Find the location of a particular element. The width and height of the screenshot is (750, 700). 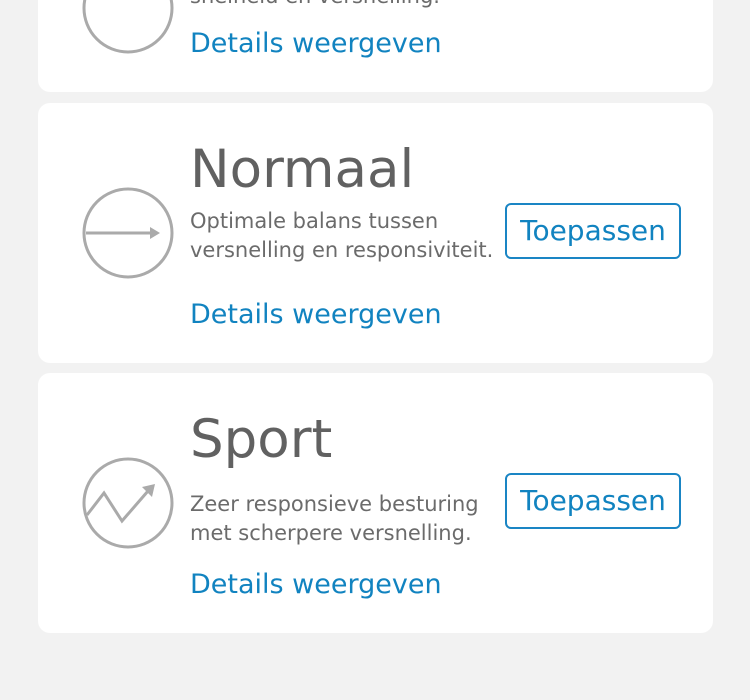

mode-description: snelheid en versnelling. is located at coordinates (350, 5).